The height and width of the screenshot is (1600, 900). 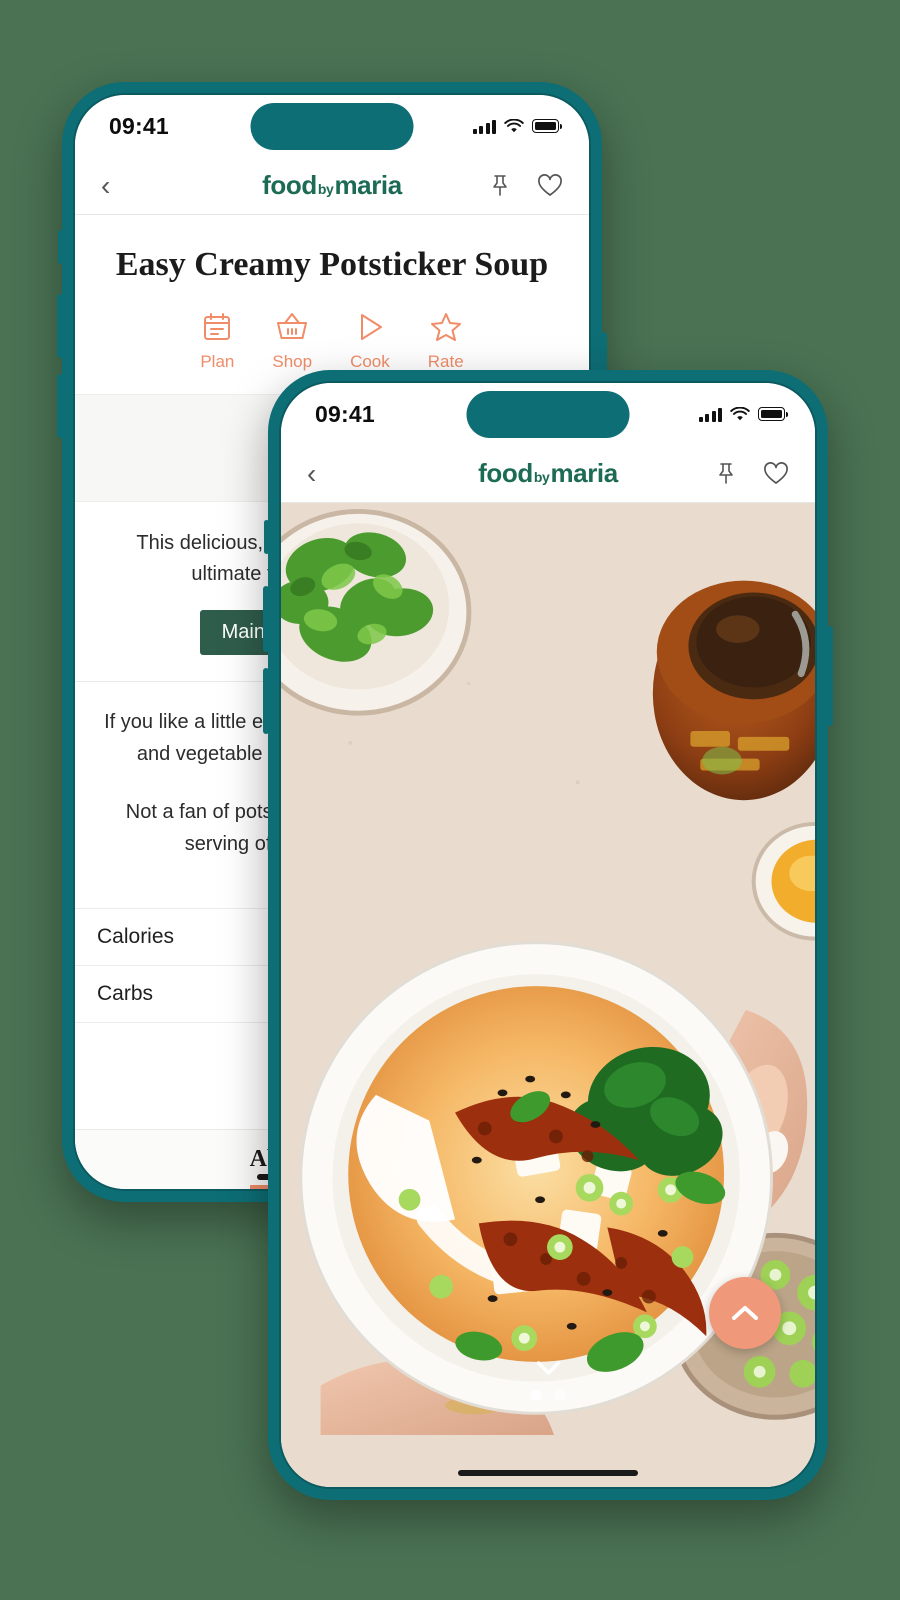 What do you see at coordinates (830, 676) in the screenshot?
I see `power-button` at bounding box center [830, 676].